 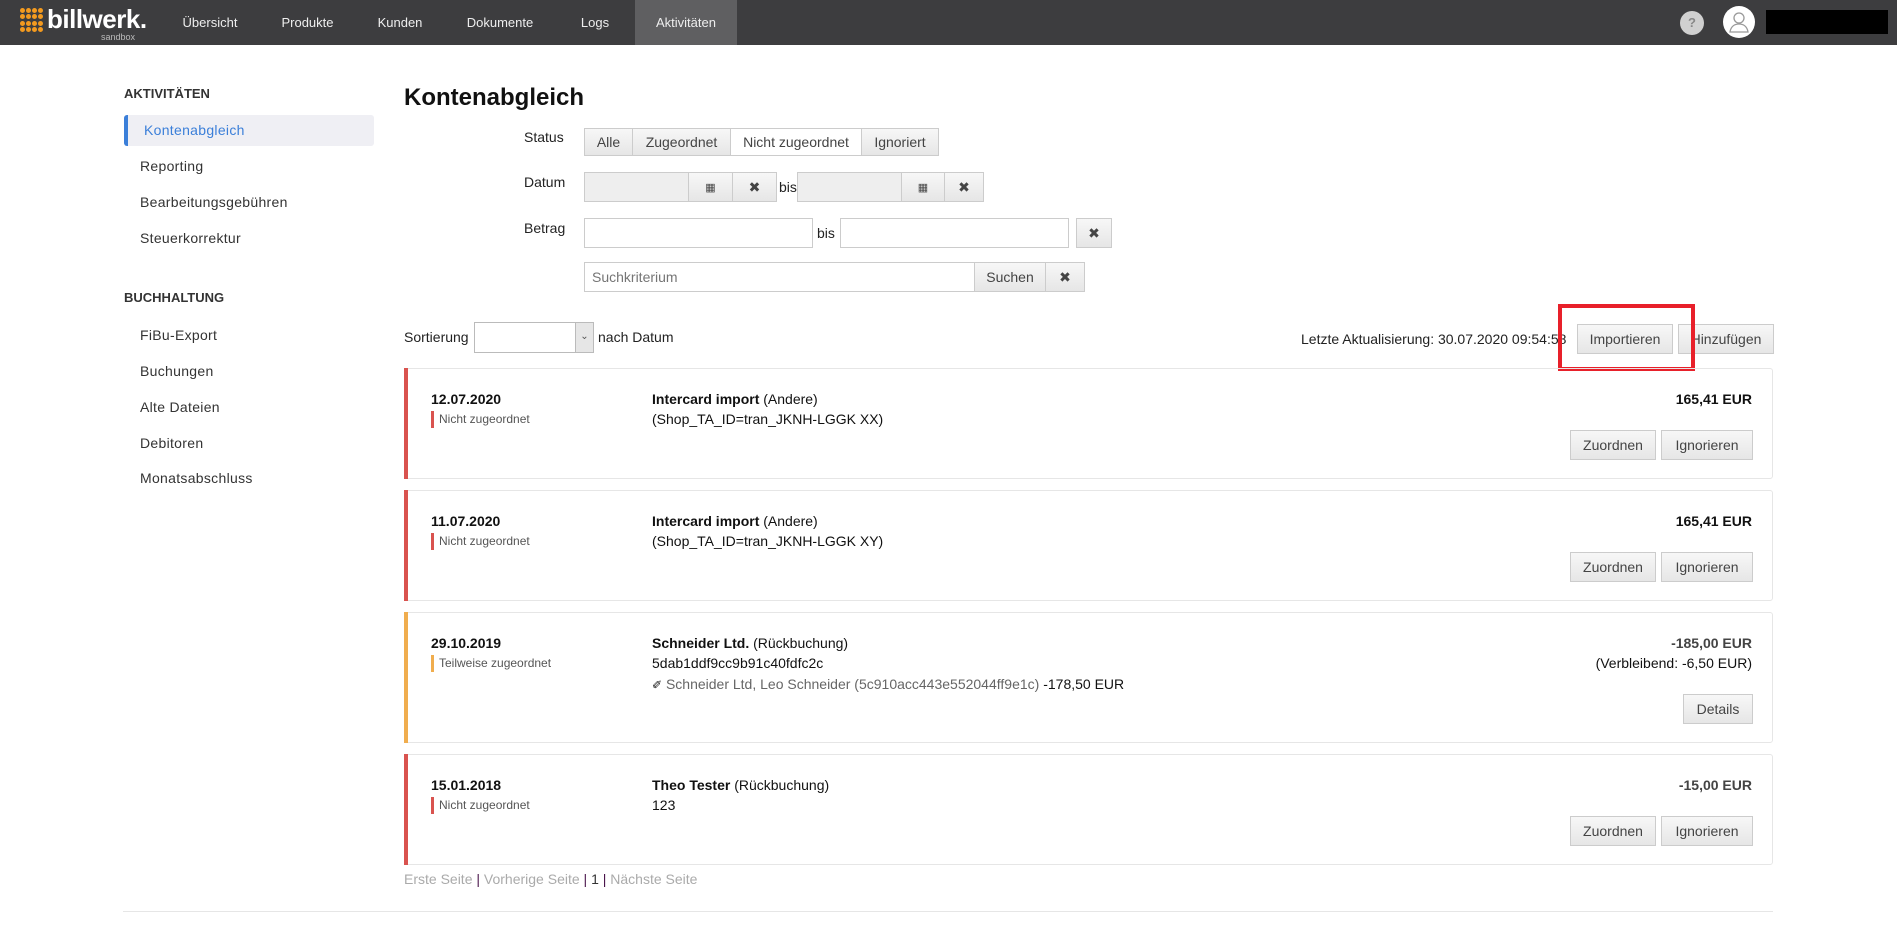 What do you see at coordinates (1739, 22) in the screenshot?
I see `user-avatar-icon` at bounding box center [1739, 22].